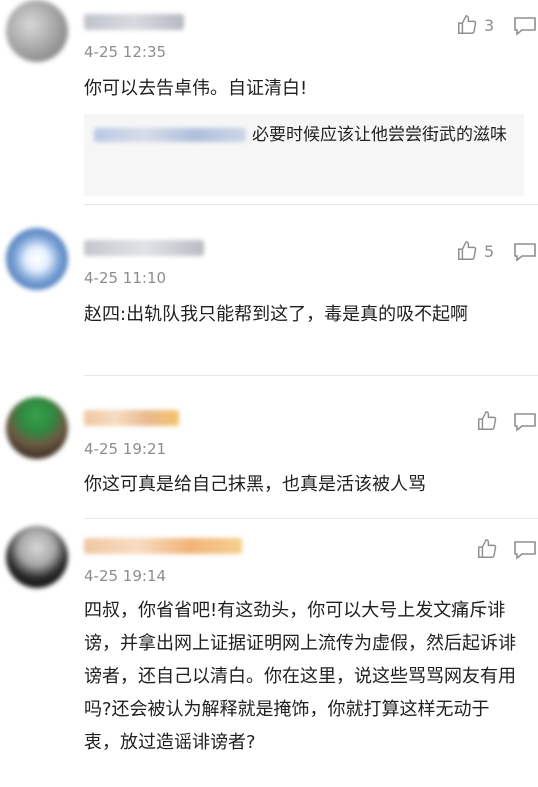  I want to click on comment-time: 4-25 12:35, so click(125, 52).